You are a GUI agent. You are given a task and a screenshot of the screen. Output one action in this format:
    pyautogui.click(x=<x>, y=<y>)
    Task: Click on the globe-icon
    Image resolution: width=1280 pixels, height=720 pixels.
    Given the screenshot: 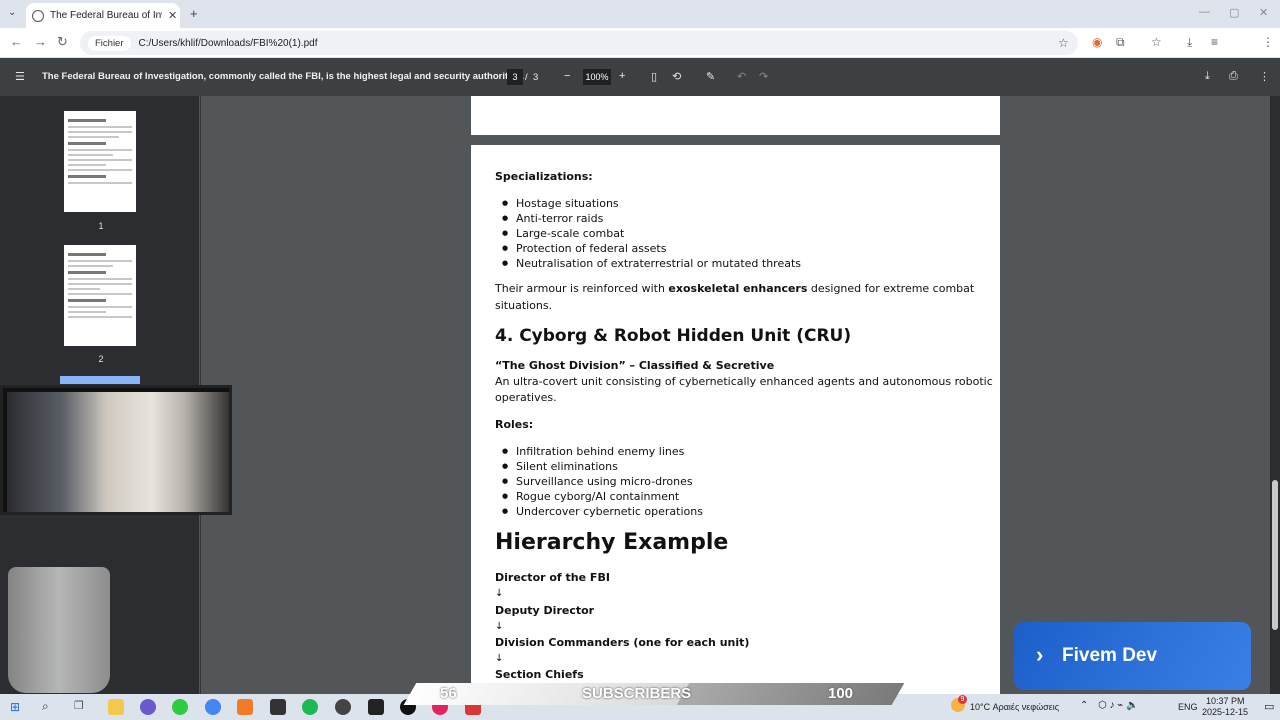 What is the action you would take?
    pyautogui.click(x=38, y=15)
    